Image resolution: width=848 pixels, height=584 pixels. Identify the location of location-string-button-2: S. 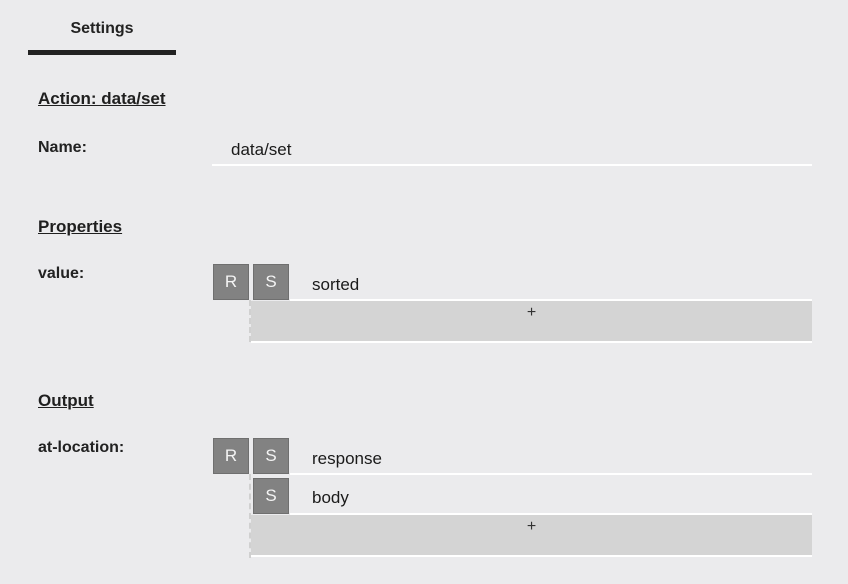
(271, 496).